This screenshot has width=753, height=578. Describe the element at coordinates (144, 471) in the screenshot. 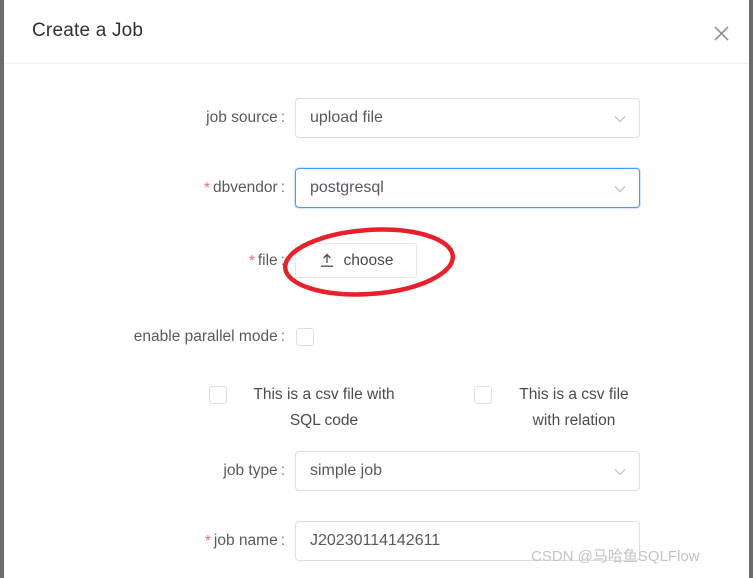

I see `label-job-type: job type:` at that location.